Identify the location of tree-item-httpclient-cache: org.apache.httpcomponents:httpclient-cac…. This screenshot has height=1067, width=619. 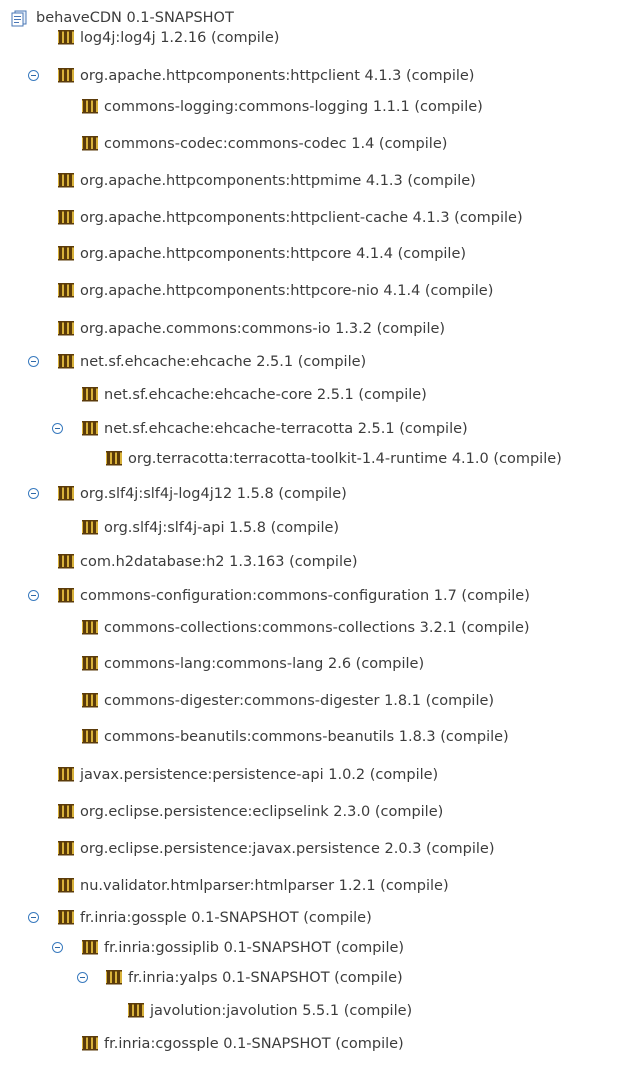
(309, 218).